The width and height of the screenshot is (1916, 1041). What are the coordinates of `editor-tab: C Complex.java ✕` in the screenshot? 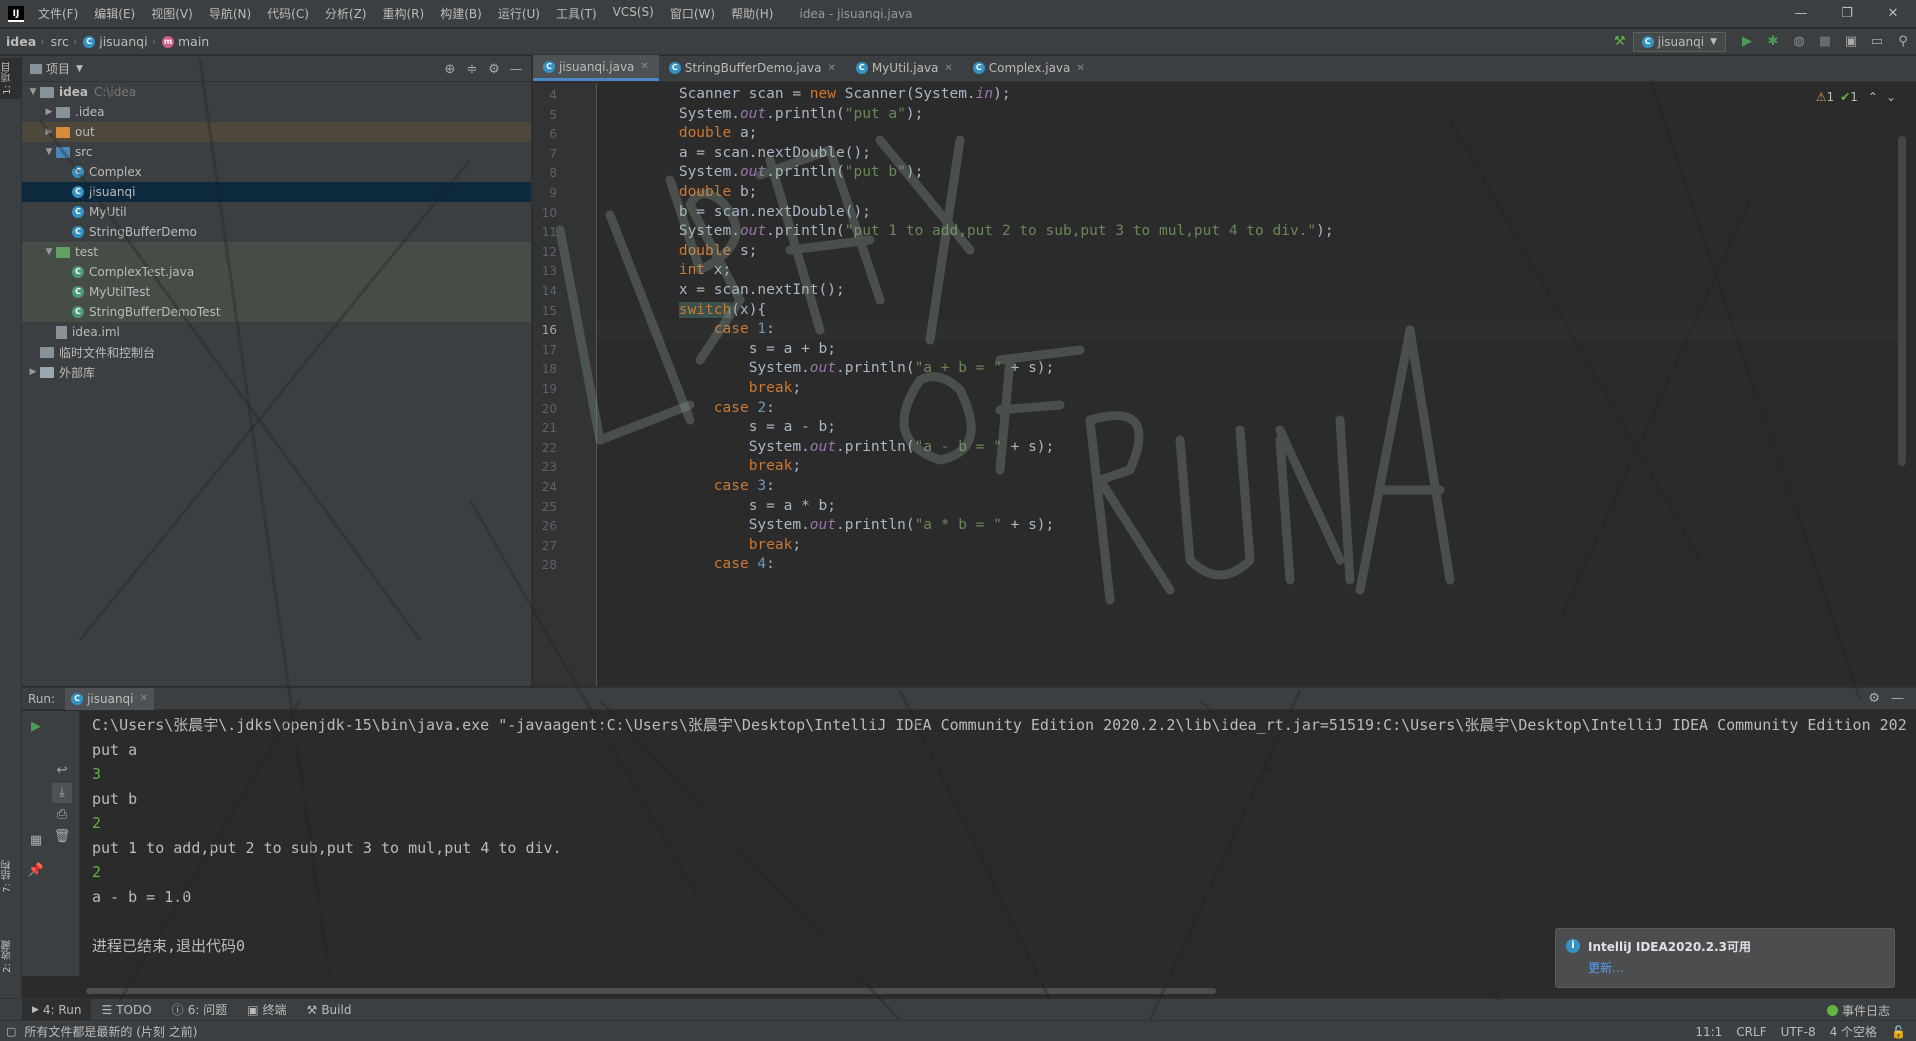 It's located at (1029, 68).